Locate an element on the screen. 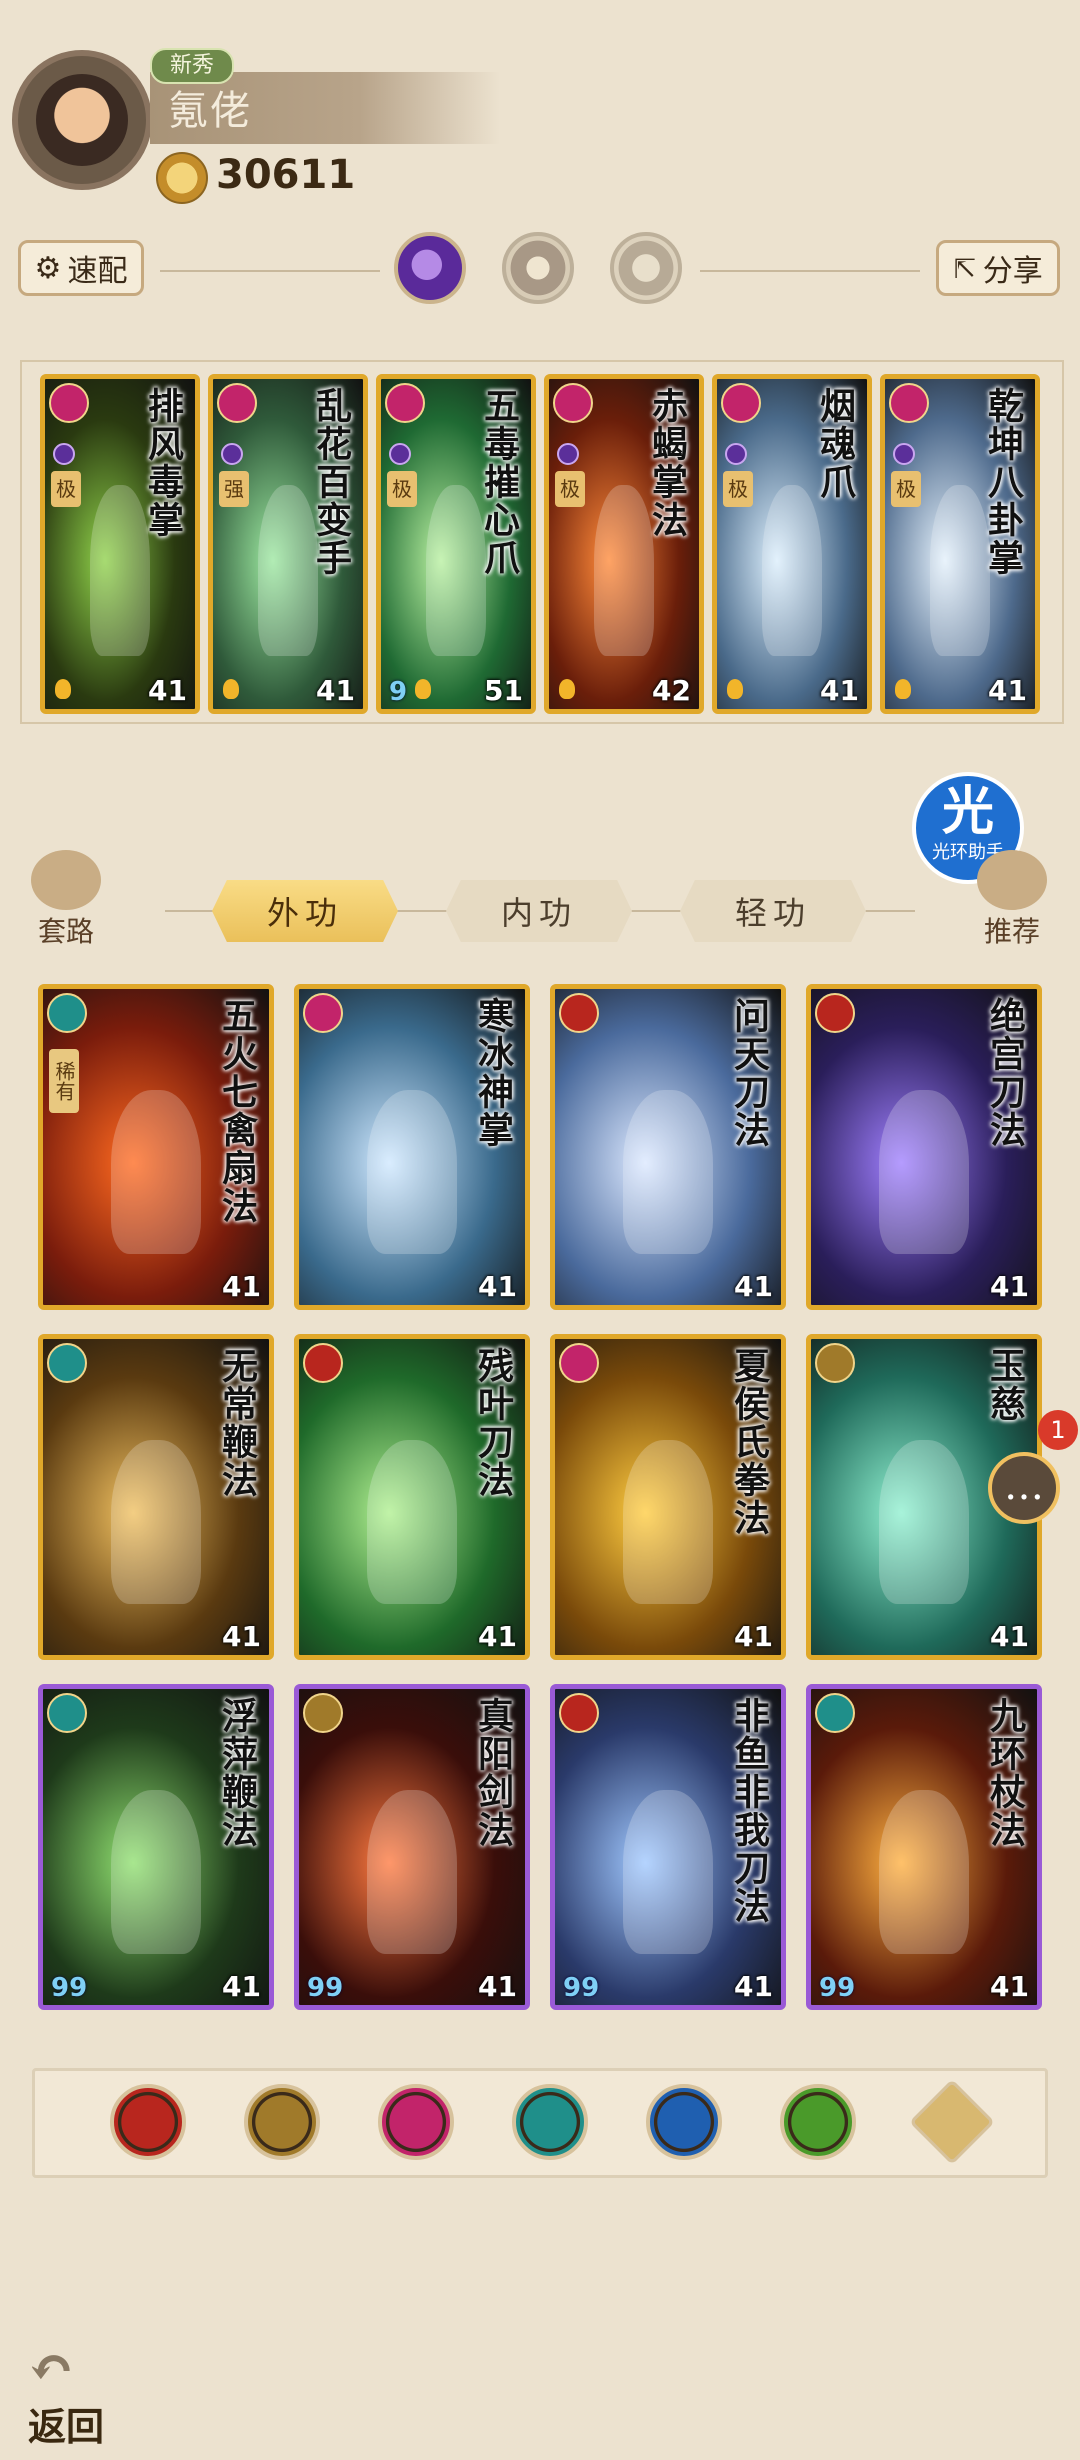 This screenshot has width=1080, height=2460. skill-card: 问天刀法 41 is located at coordinates (668, 1147).